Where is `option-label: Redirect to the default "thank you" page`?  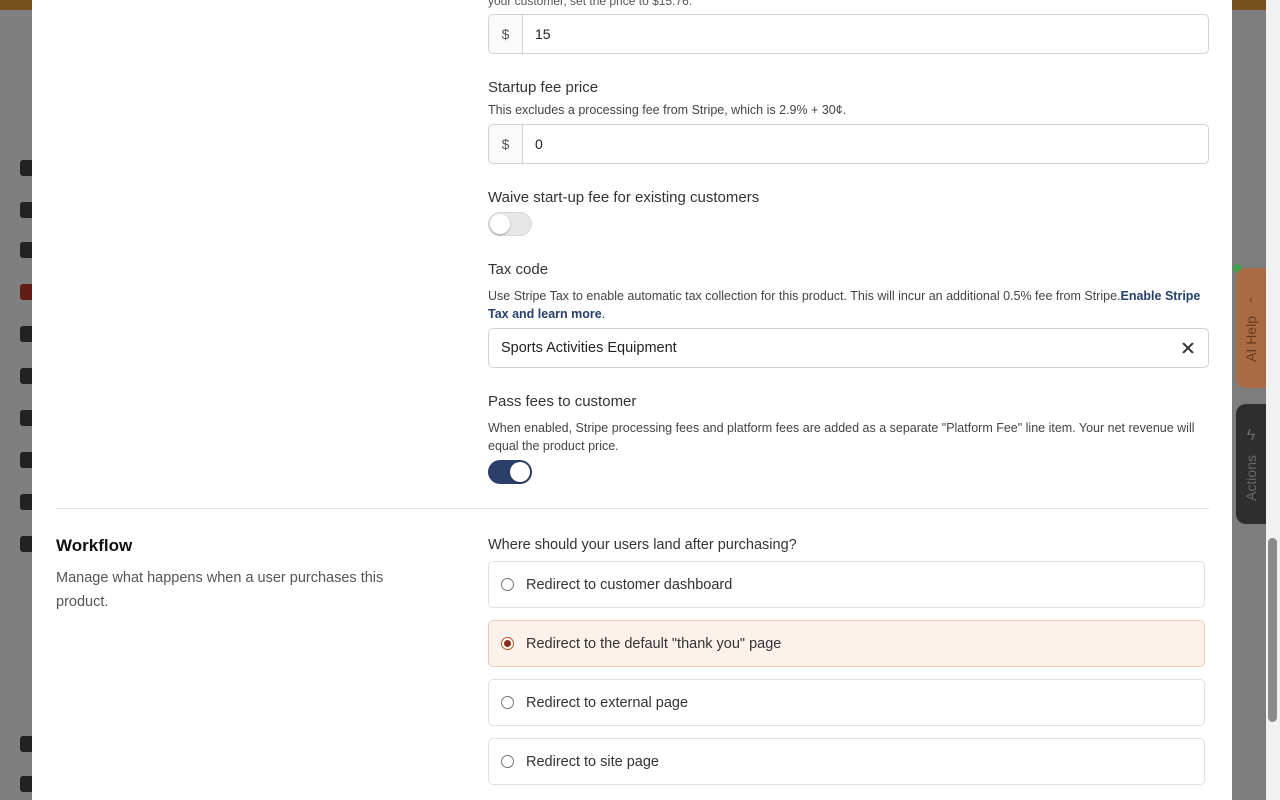
option-label: Redirect to the default "thank you" page is located at coordinates (654, 643).